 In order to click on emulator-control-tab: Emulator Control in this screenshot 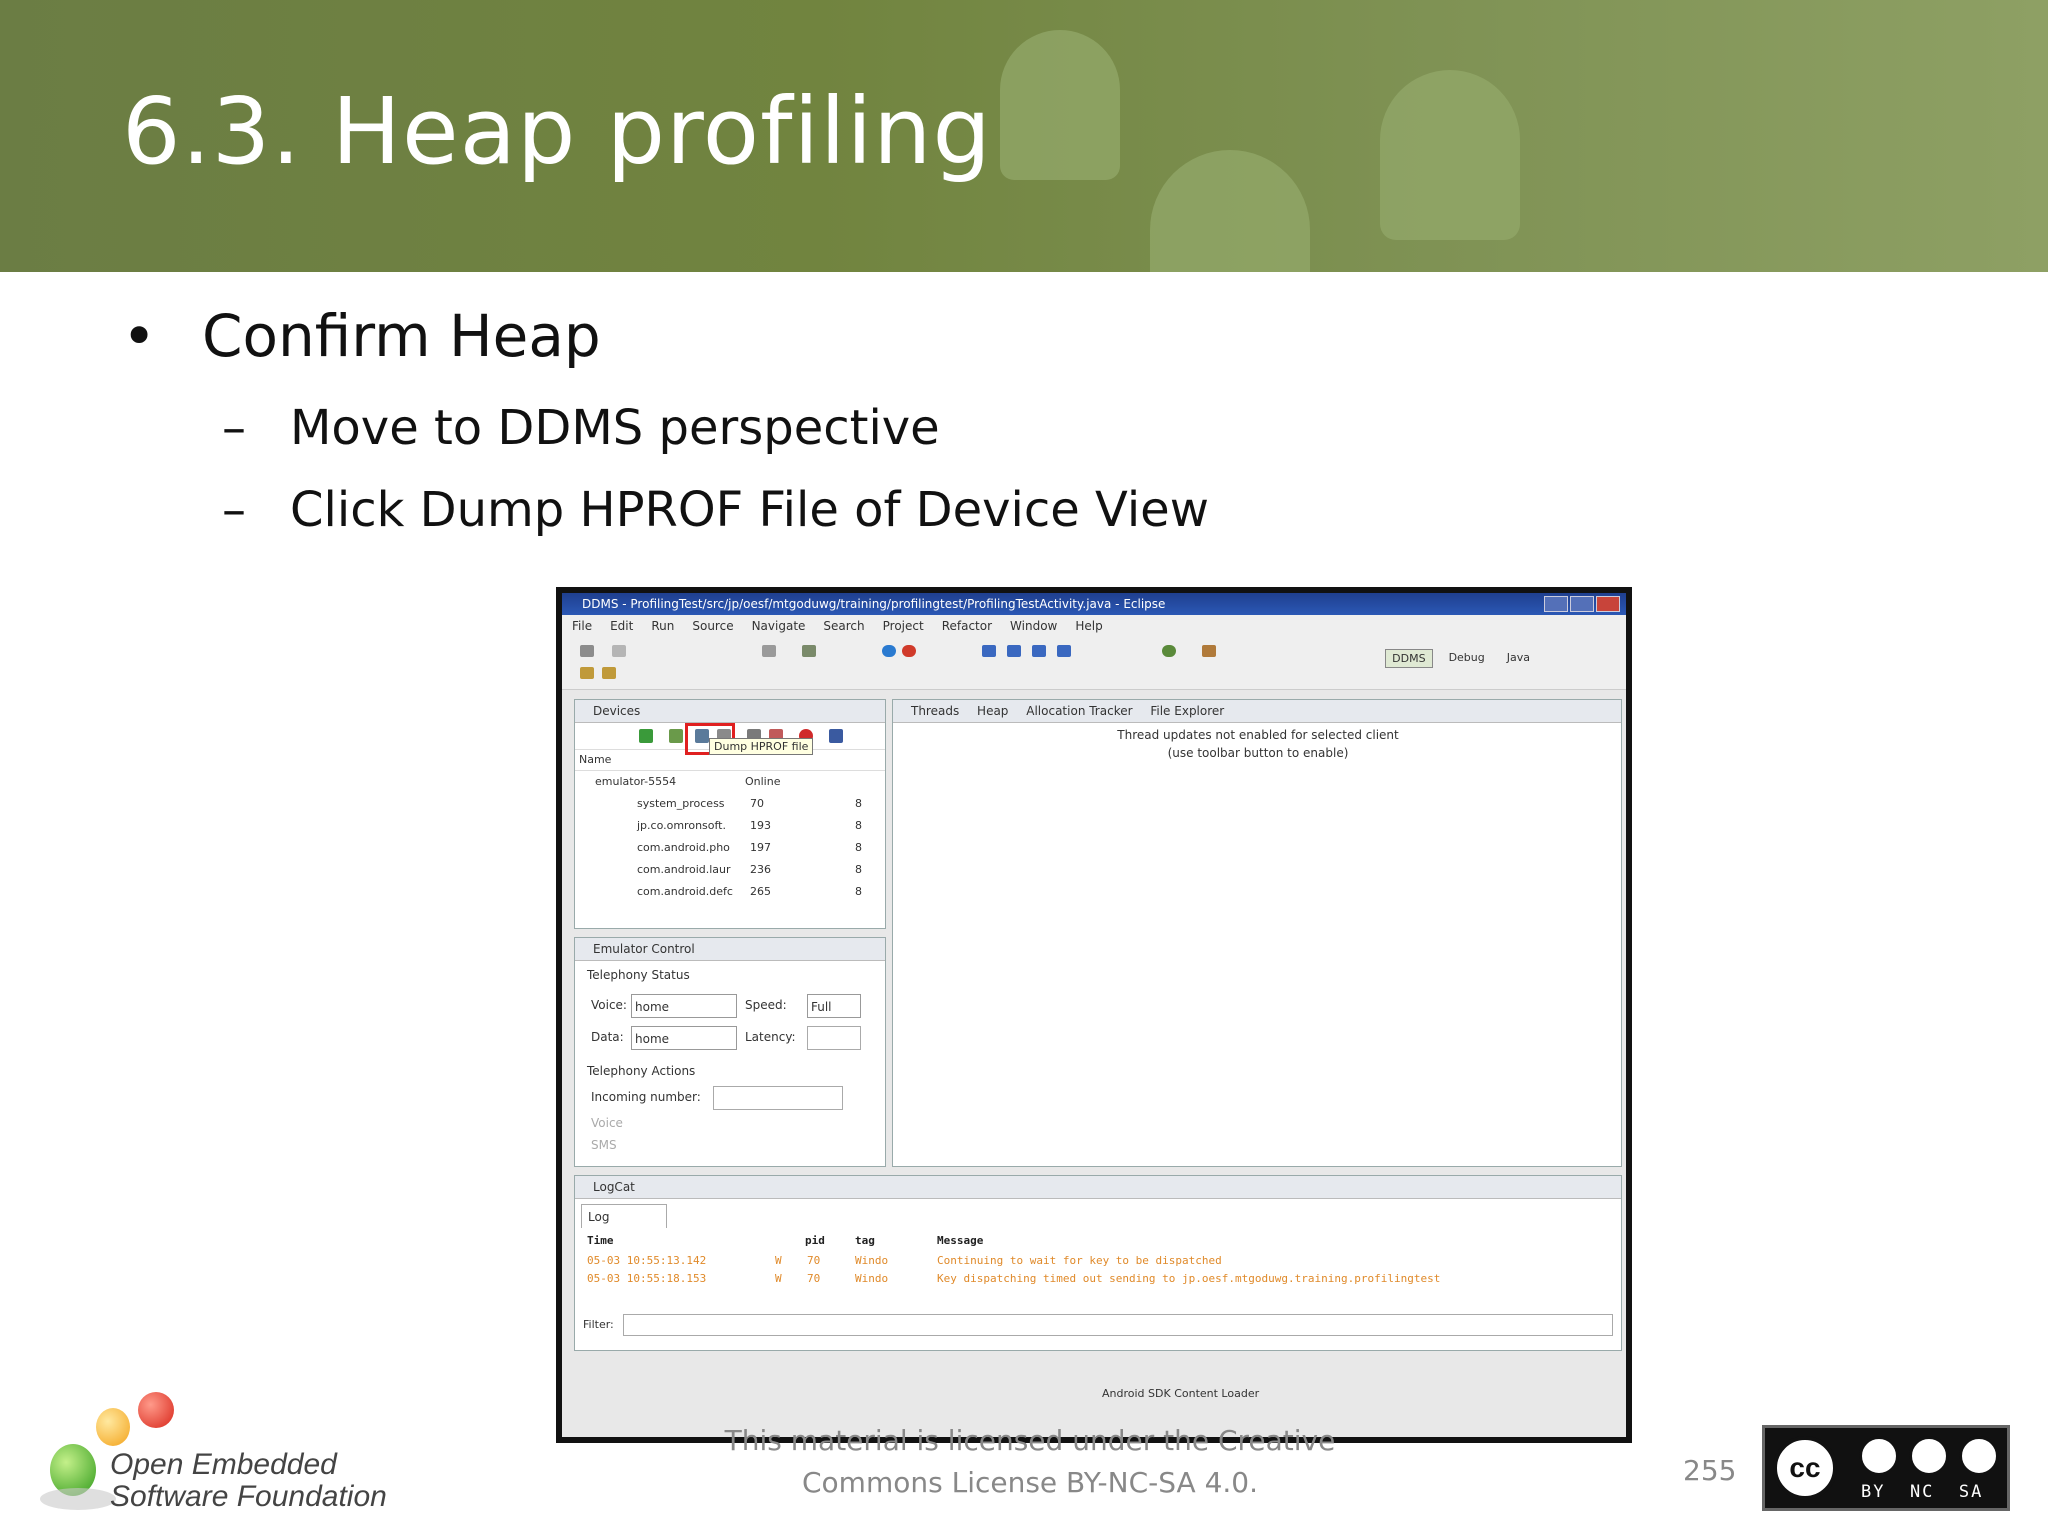, I will do `click(730, 949)`.